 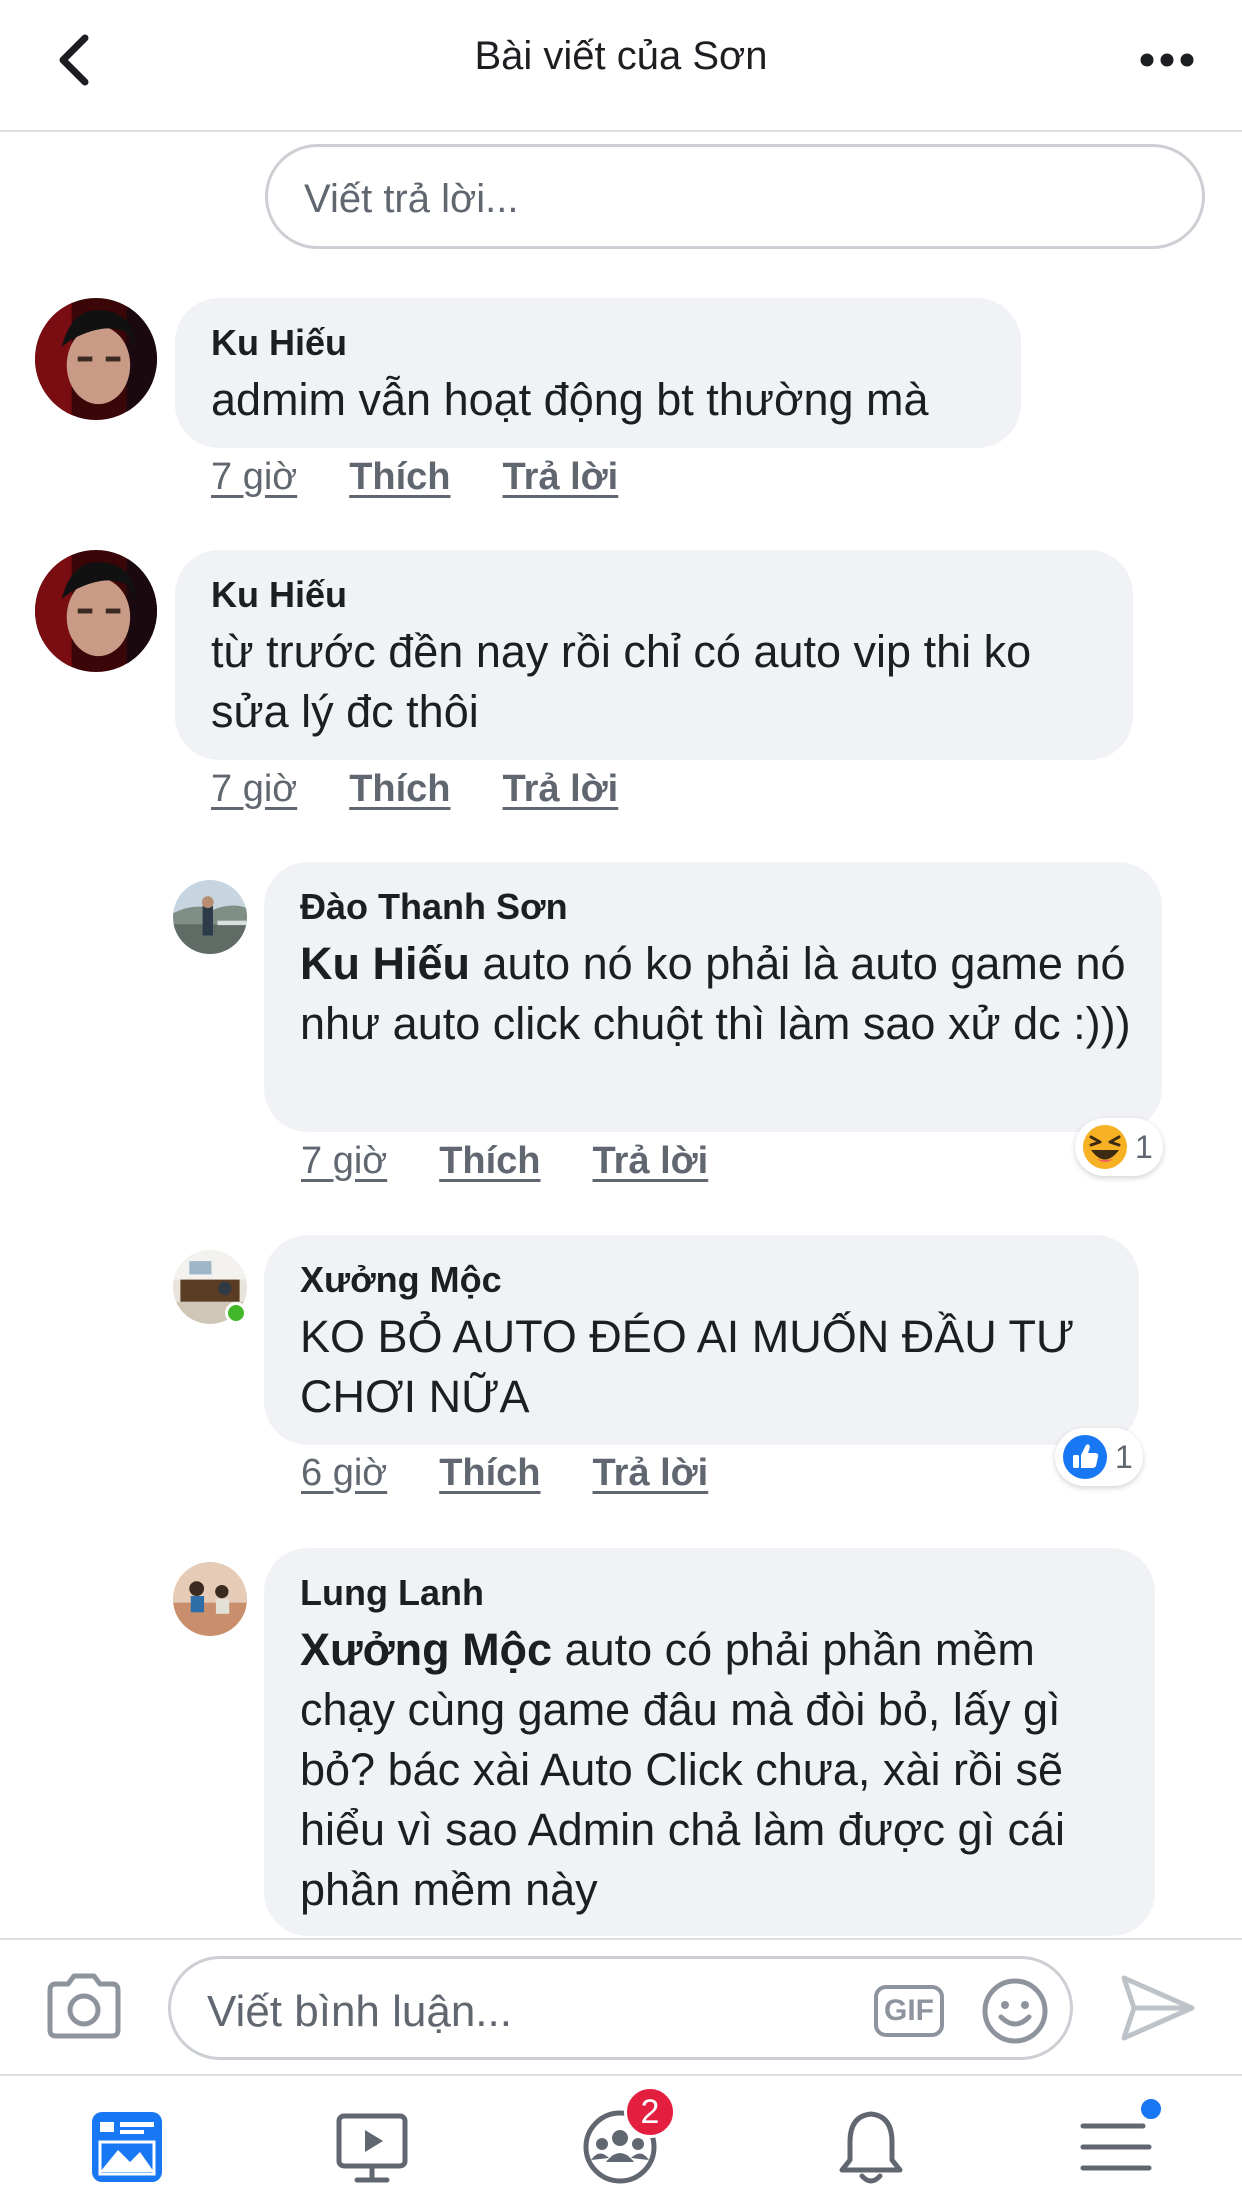 I want to click on news-feed-icon, so click(x=127, y=2147).